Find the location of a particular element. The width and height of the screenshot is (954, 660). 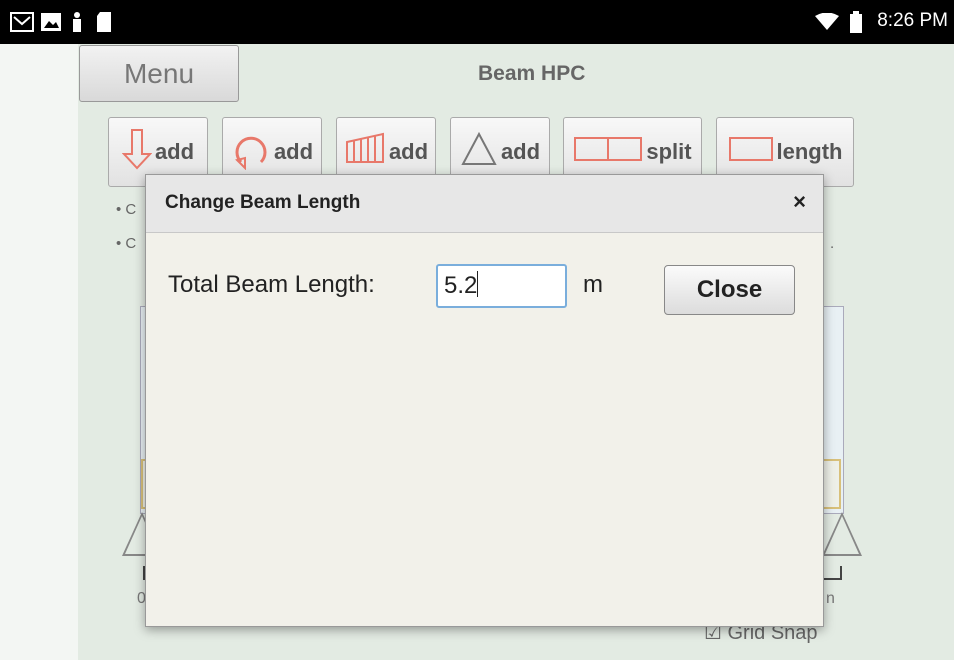

unit-label: m is located at coordinates (593, 284).